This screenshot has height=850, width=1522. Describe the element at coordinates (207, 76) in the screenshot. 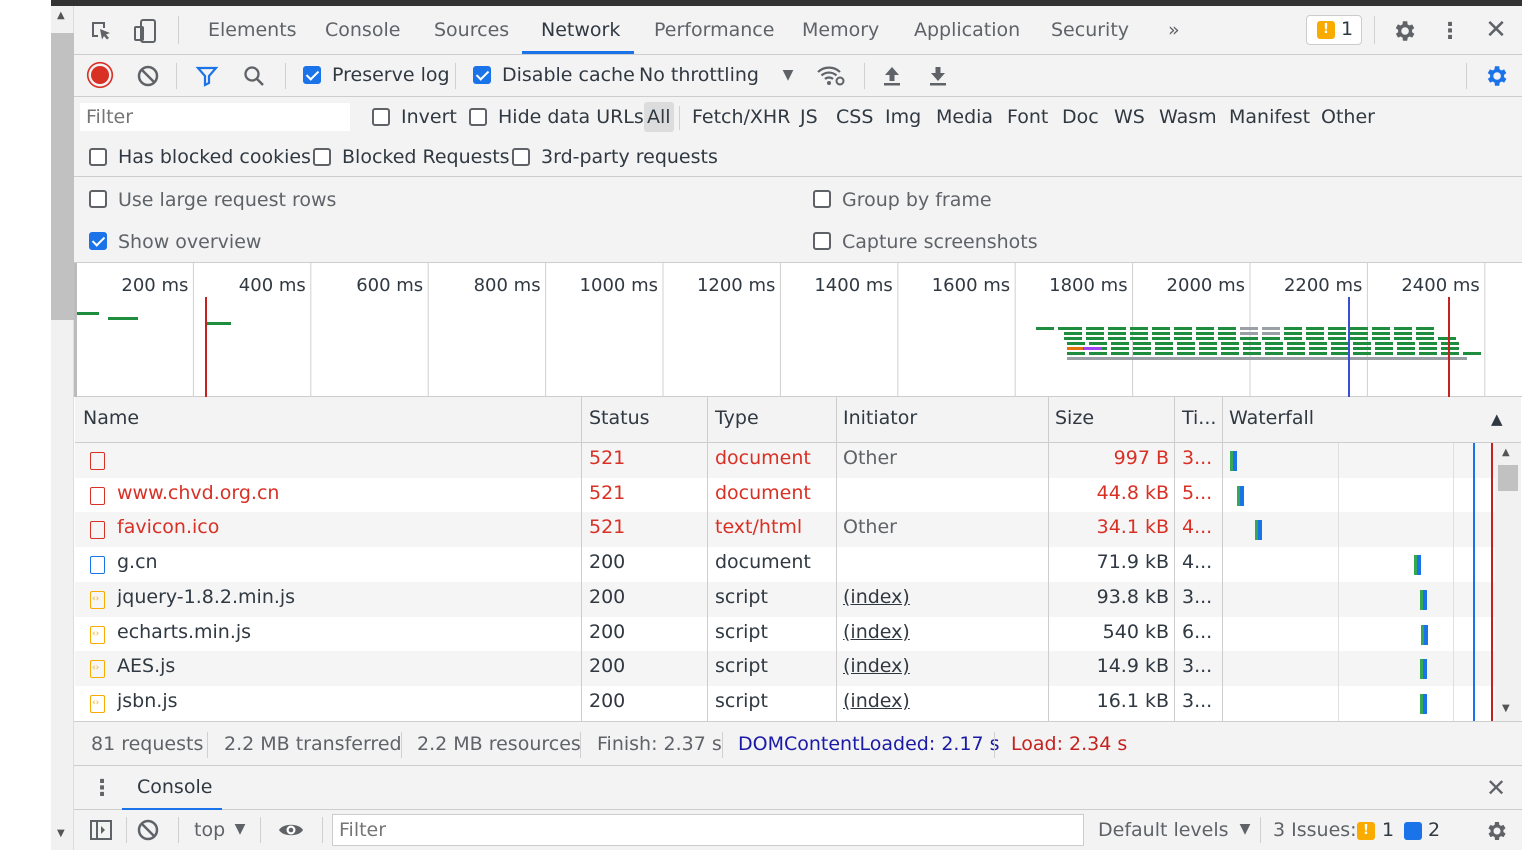

I see `filter-funnel-icon` at that location.